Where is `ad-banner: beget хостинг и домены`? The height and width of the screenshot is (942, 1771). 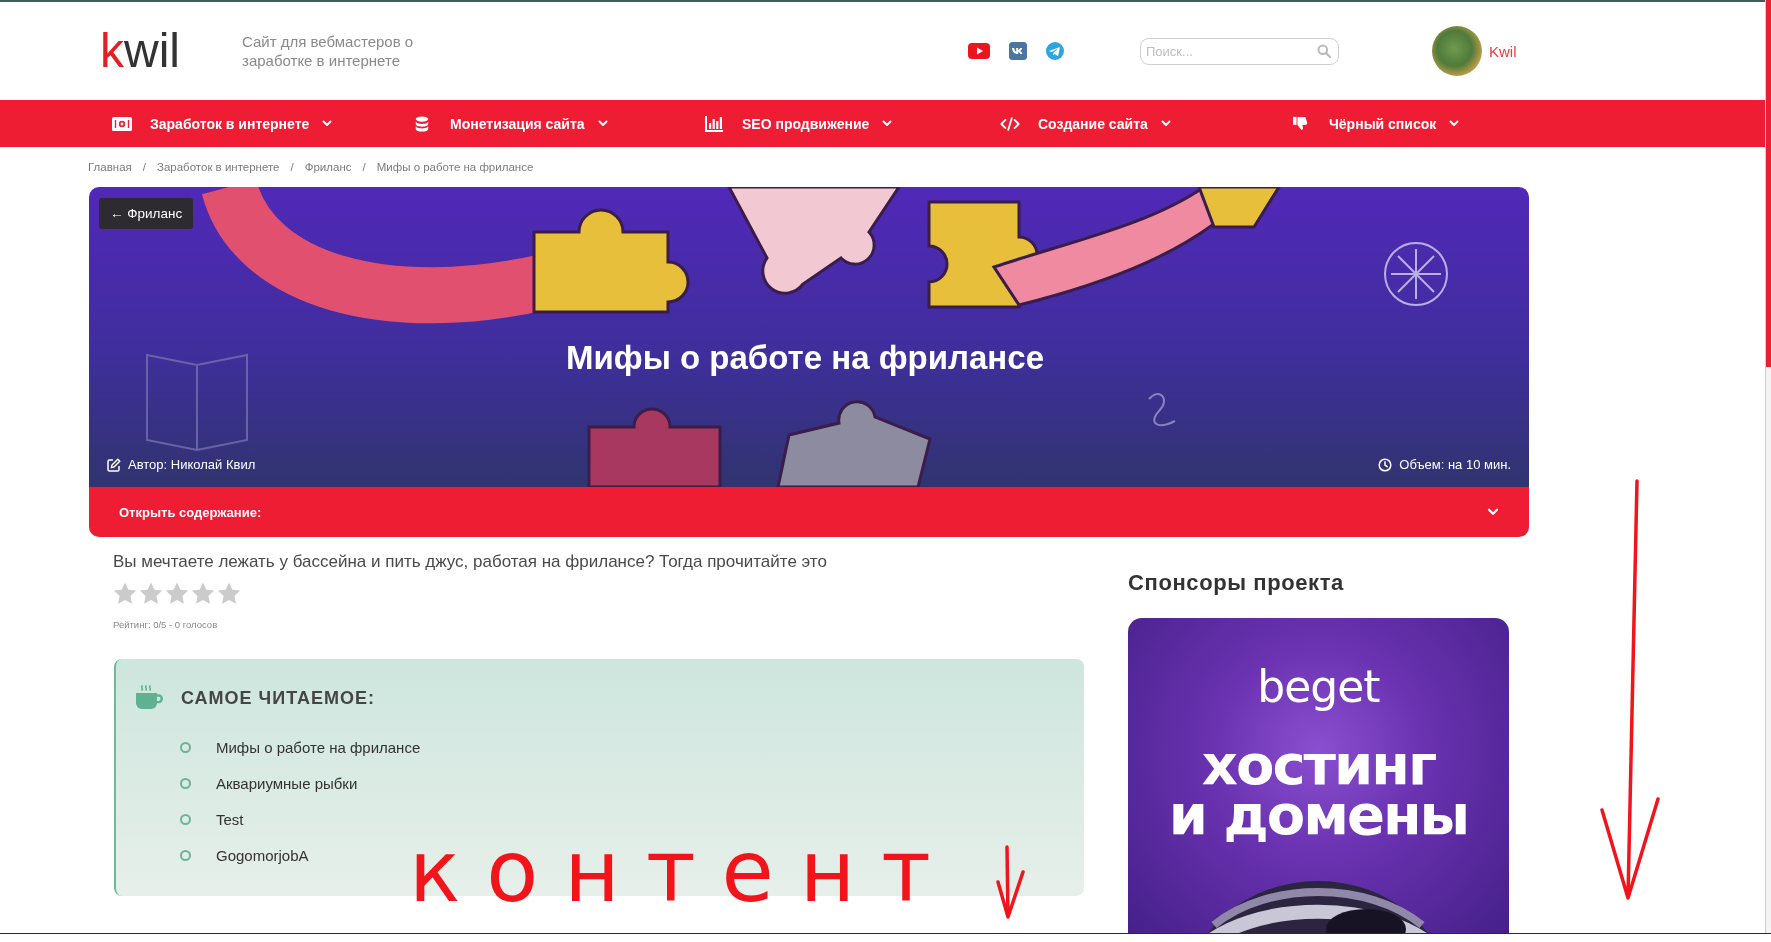
ad-banner: beget хостинг и домены is located at coordinates (1318, 775).